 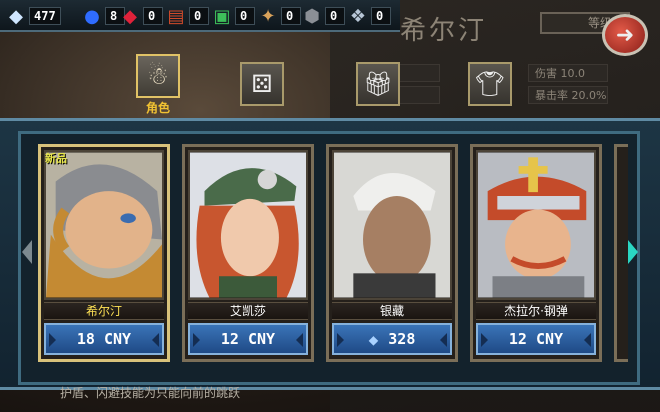 What do you see at coordinates (56, 158) in the screenshot?
I see `new-badge: 新品` at bounding box center [56, 158].